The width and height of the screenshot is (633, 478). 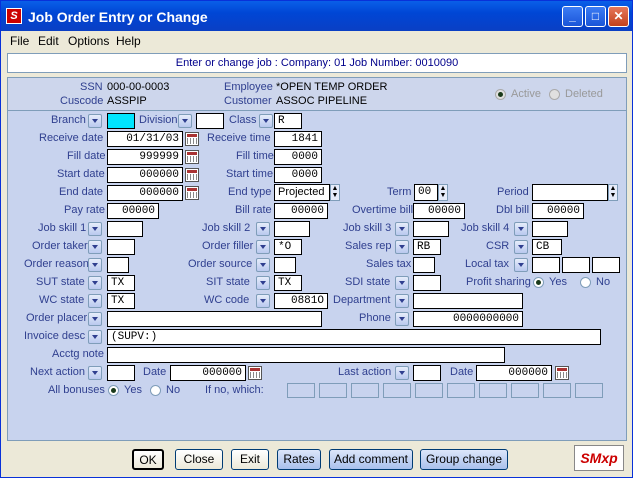 What do you see at coordinates (192, 157) in the screenshot?
I see `fill-date-calendar-icon` at bounding box center [192, 157].